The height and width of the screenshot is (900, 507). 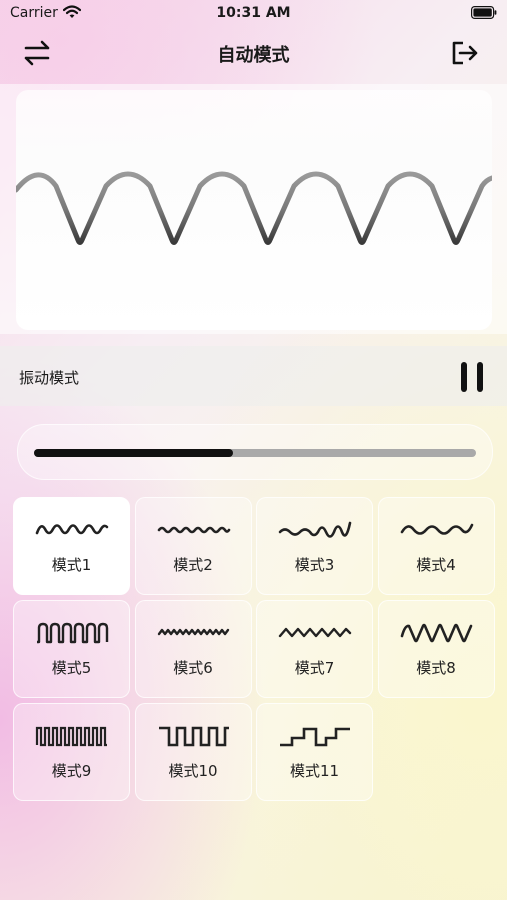 What do you see at coordinates (49, 378) in the screenshot?
I see `vibration-mode-label: 振动模式` at bounding box center [49, 378].